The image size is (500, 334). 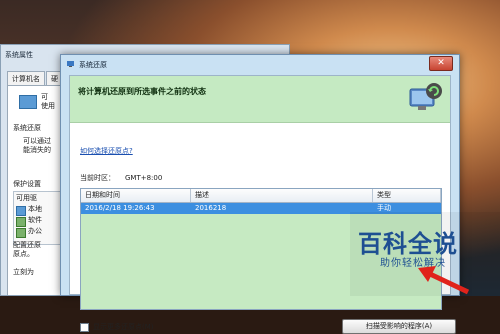 What do you see at coordinates (120, 208) in the screenshot?
I see `row-date-time: 2016/2/18 19:26:43` at bounding box center [120, 208].